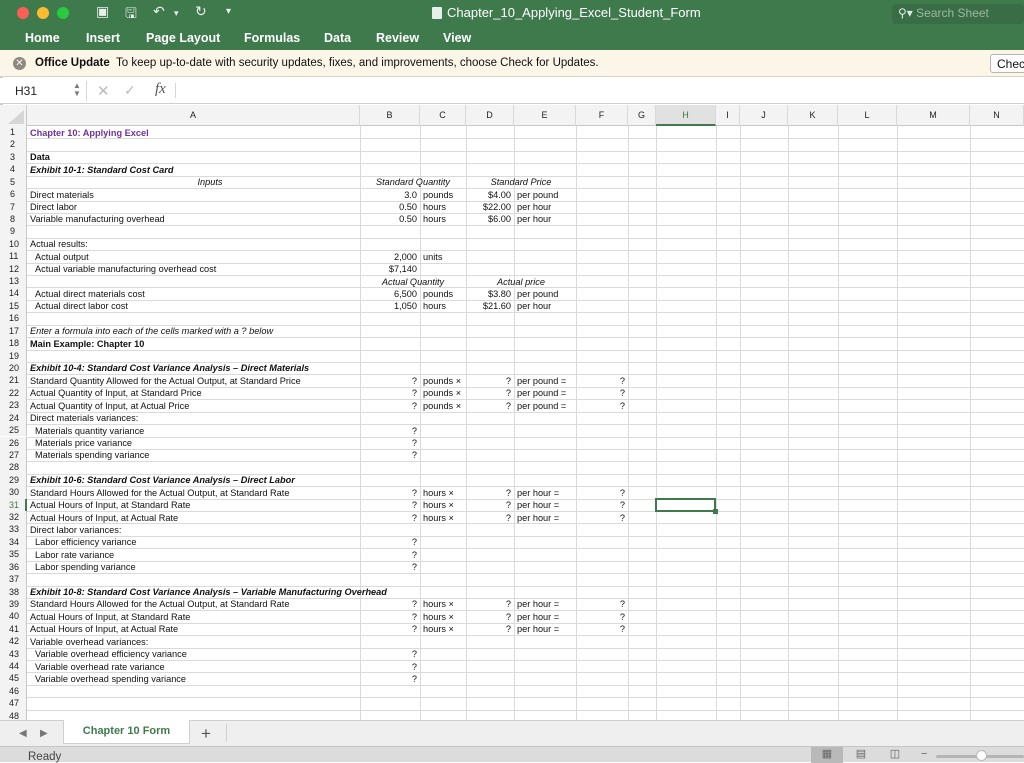 This screenshot has height=763, width=1024. Describe the element at coordinates (337, 36) in the screenshot. I see `tab-data: Data` at that location.